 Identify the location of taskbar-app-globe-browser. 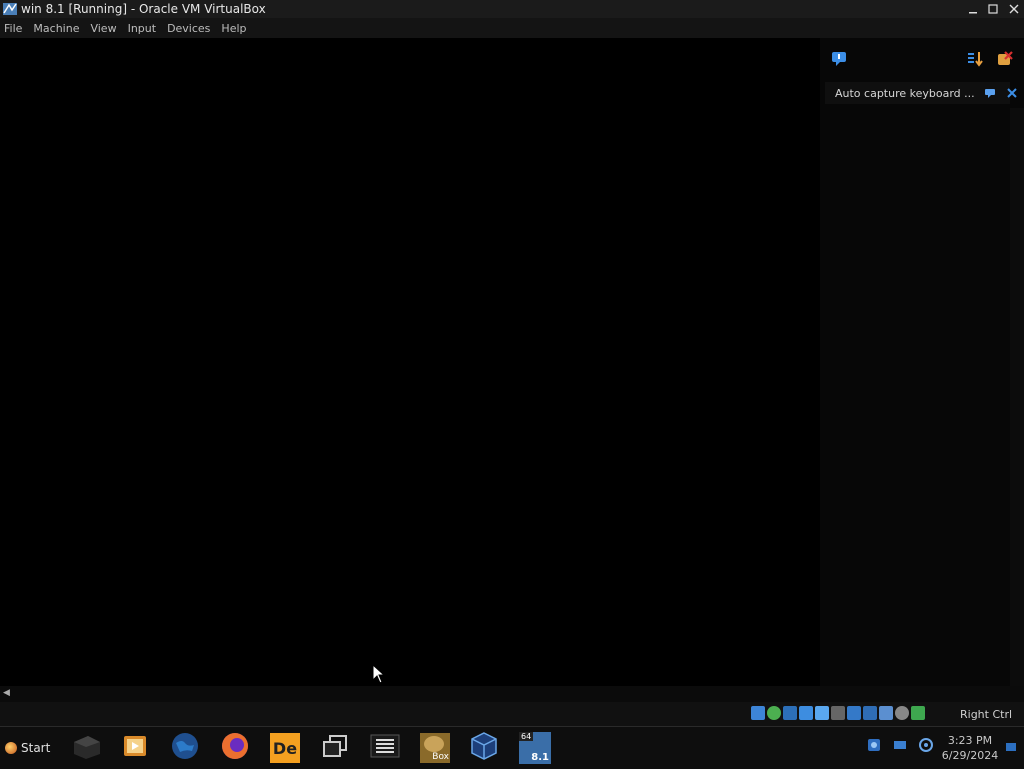
(185, 748).